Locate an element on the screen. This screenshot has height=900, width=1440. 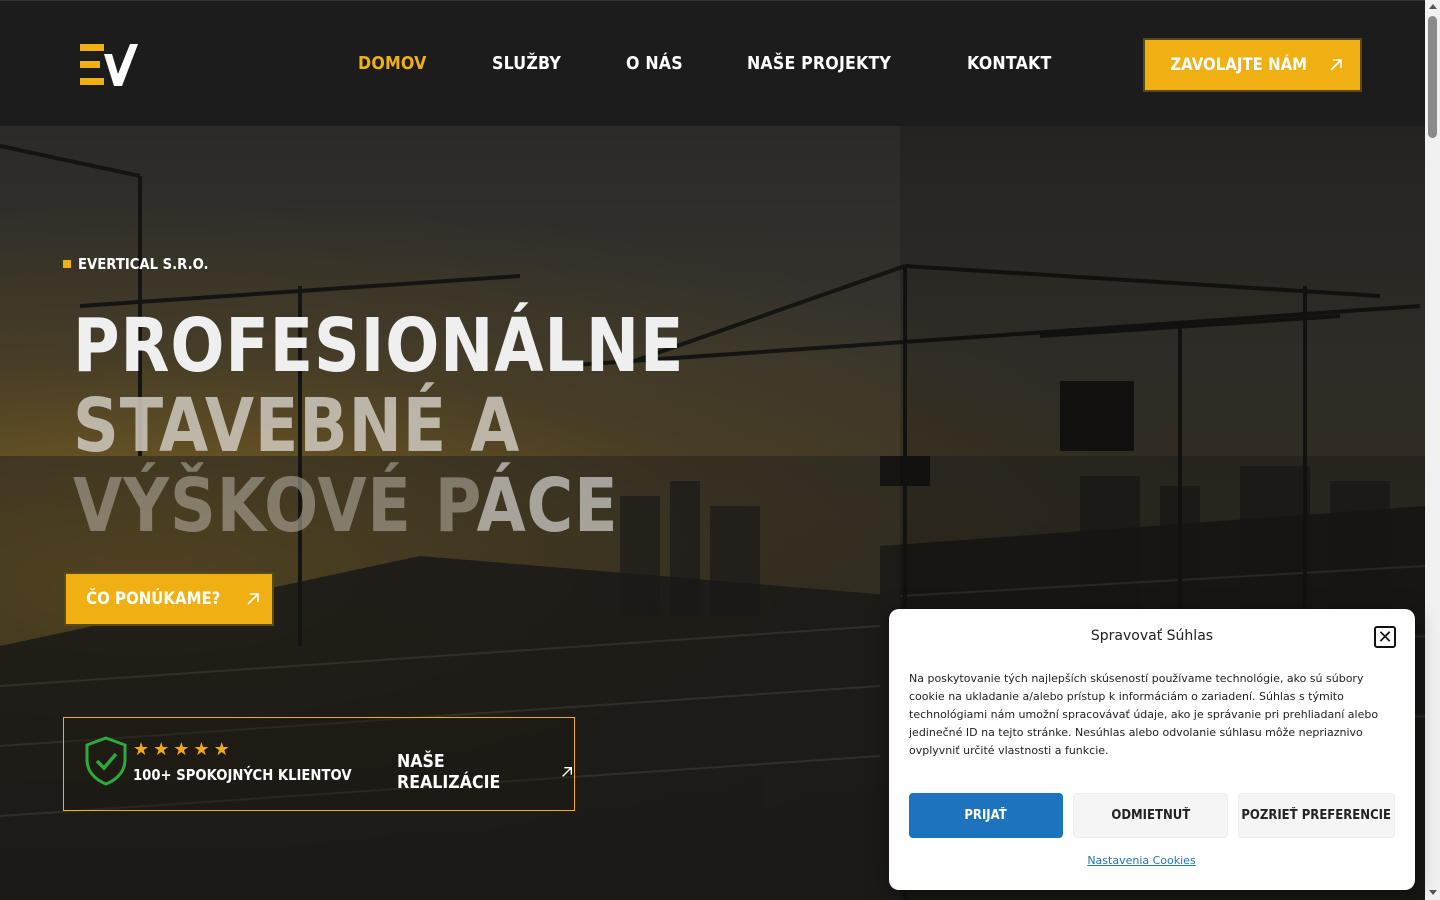
nav-item-domov: DOMOV is located at coordinates (392, 63).